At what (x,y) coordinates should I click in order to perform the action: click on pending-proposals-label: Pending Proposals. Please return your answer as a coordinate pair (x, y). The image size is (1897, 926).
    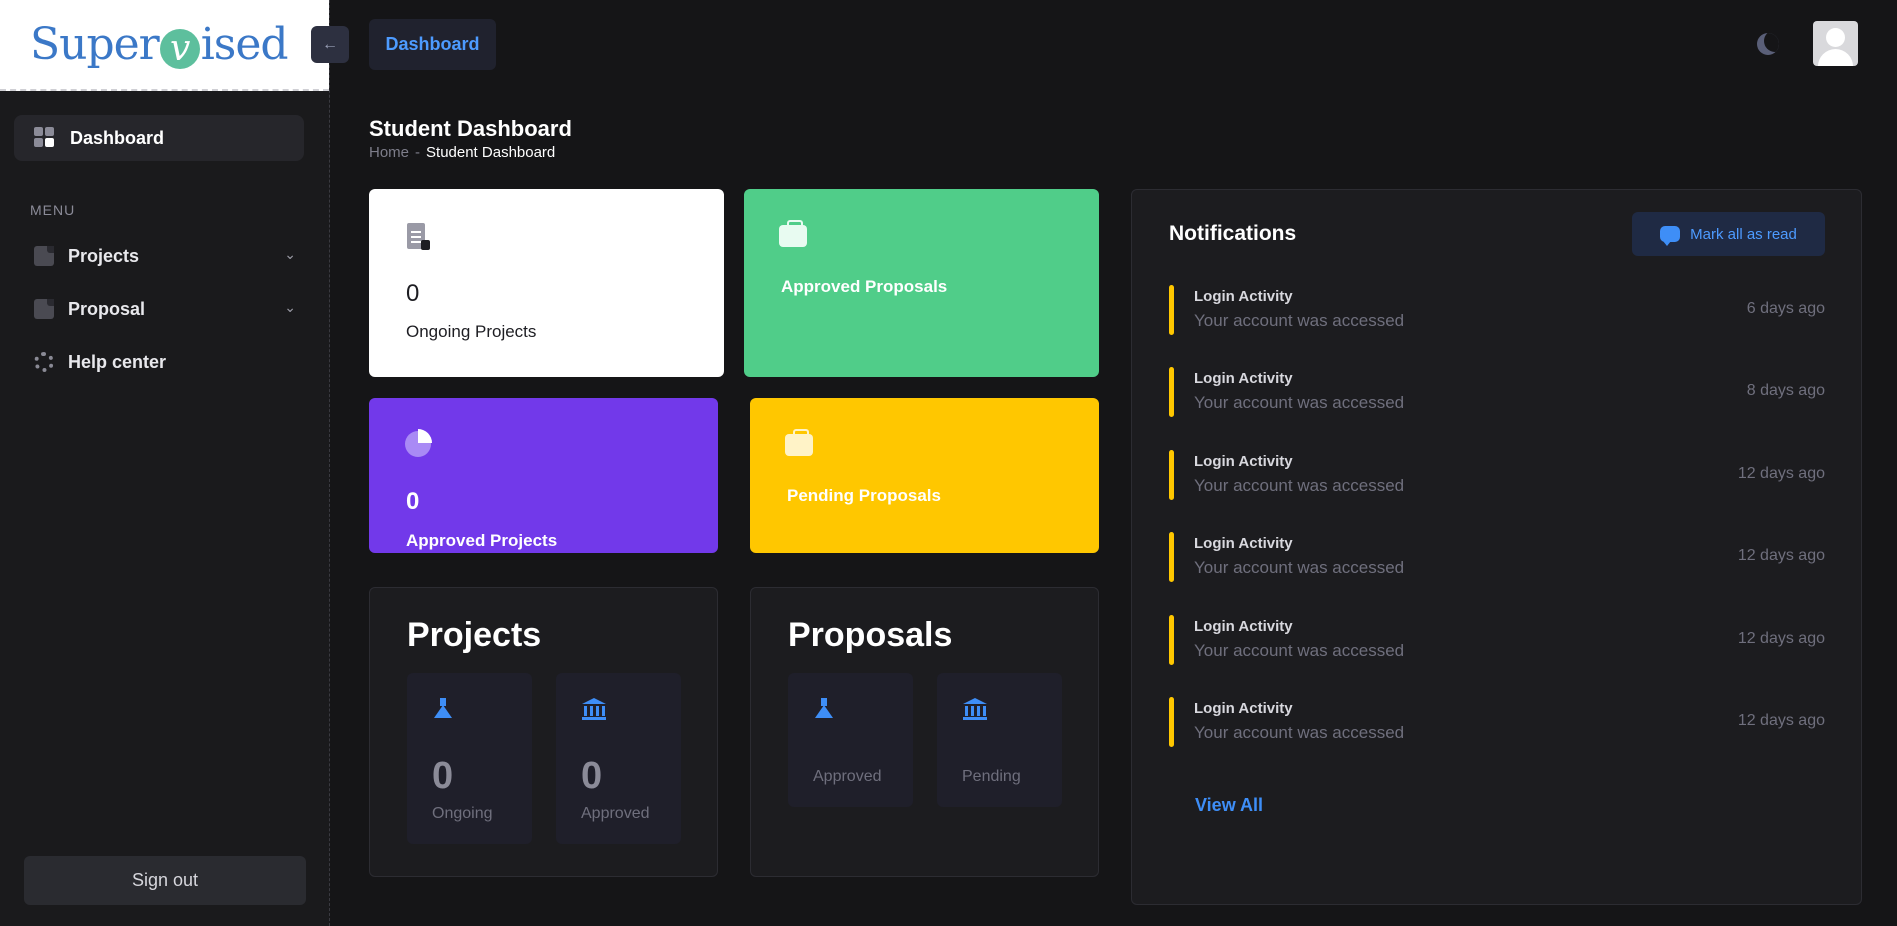
    Looking at the image, I should click on (864, 495).